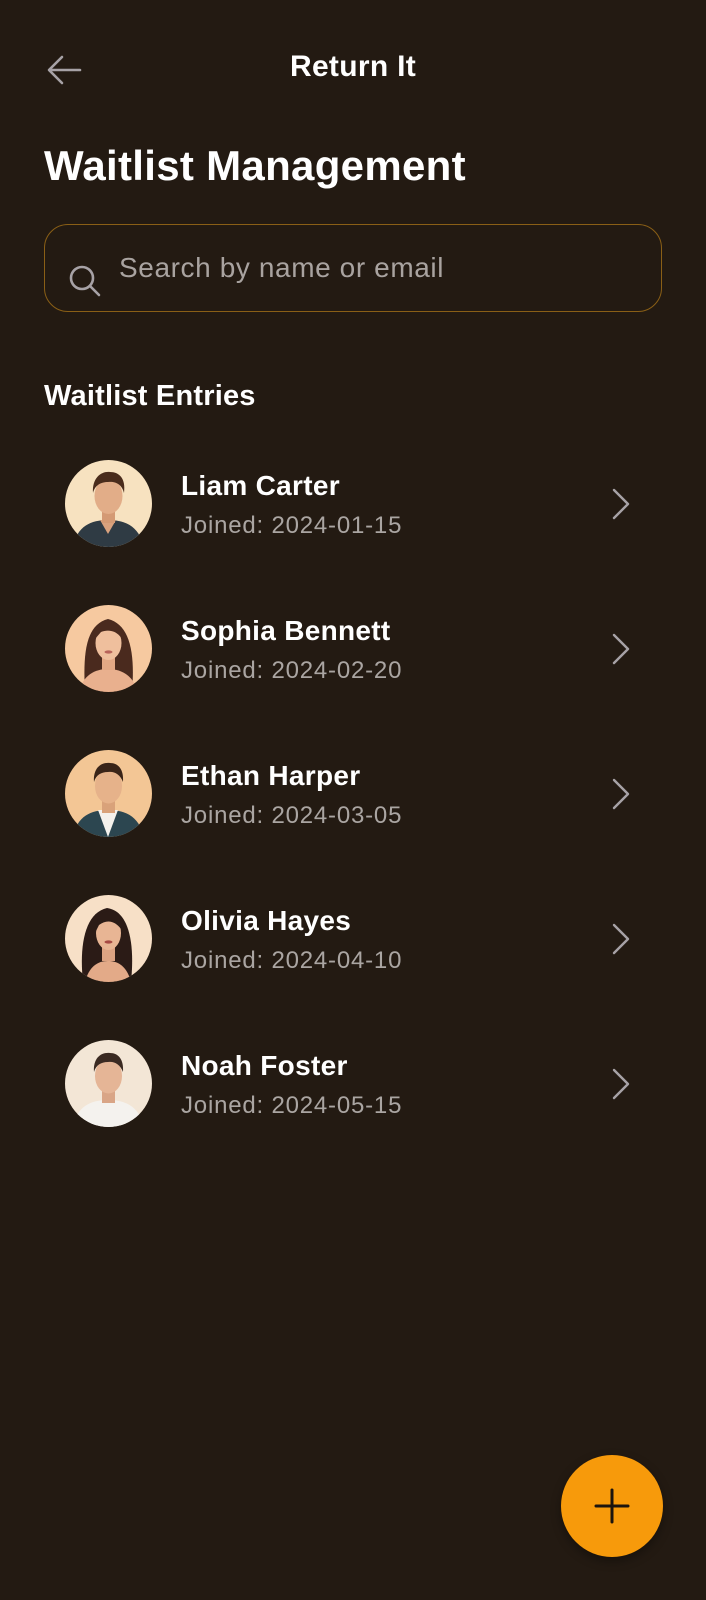 The height and width of the screenshot is (1600, 706). Describe the element at coordinates (286, 630) in the screenshot. I see `entry-name: Sophia Bennett` at that location.